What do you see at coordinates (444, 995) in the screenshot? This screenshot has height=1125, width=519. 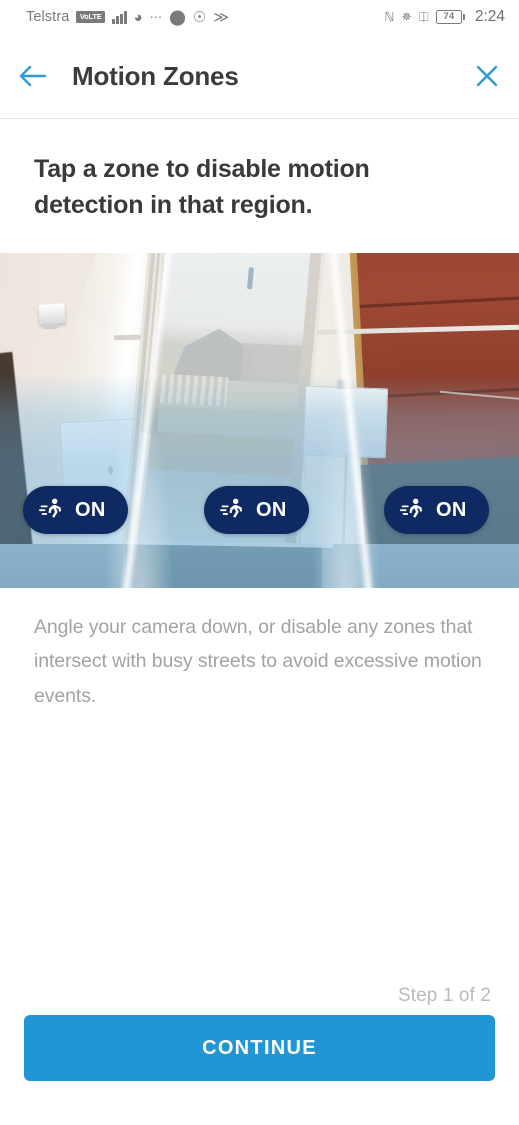 I see `step-indicator: Step 1 of 2` at bounding box center [444, 995].